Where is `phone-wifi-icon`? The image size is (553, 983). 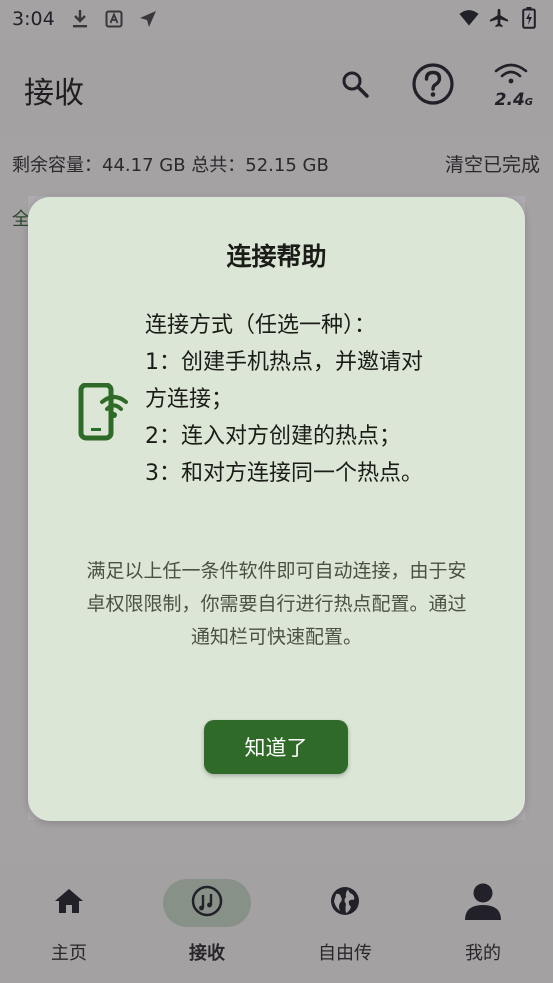 phone-wifi-icon is located at coordinates (103, 413).